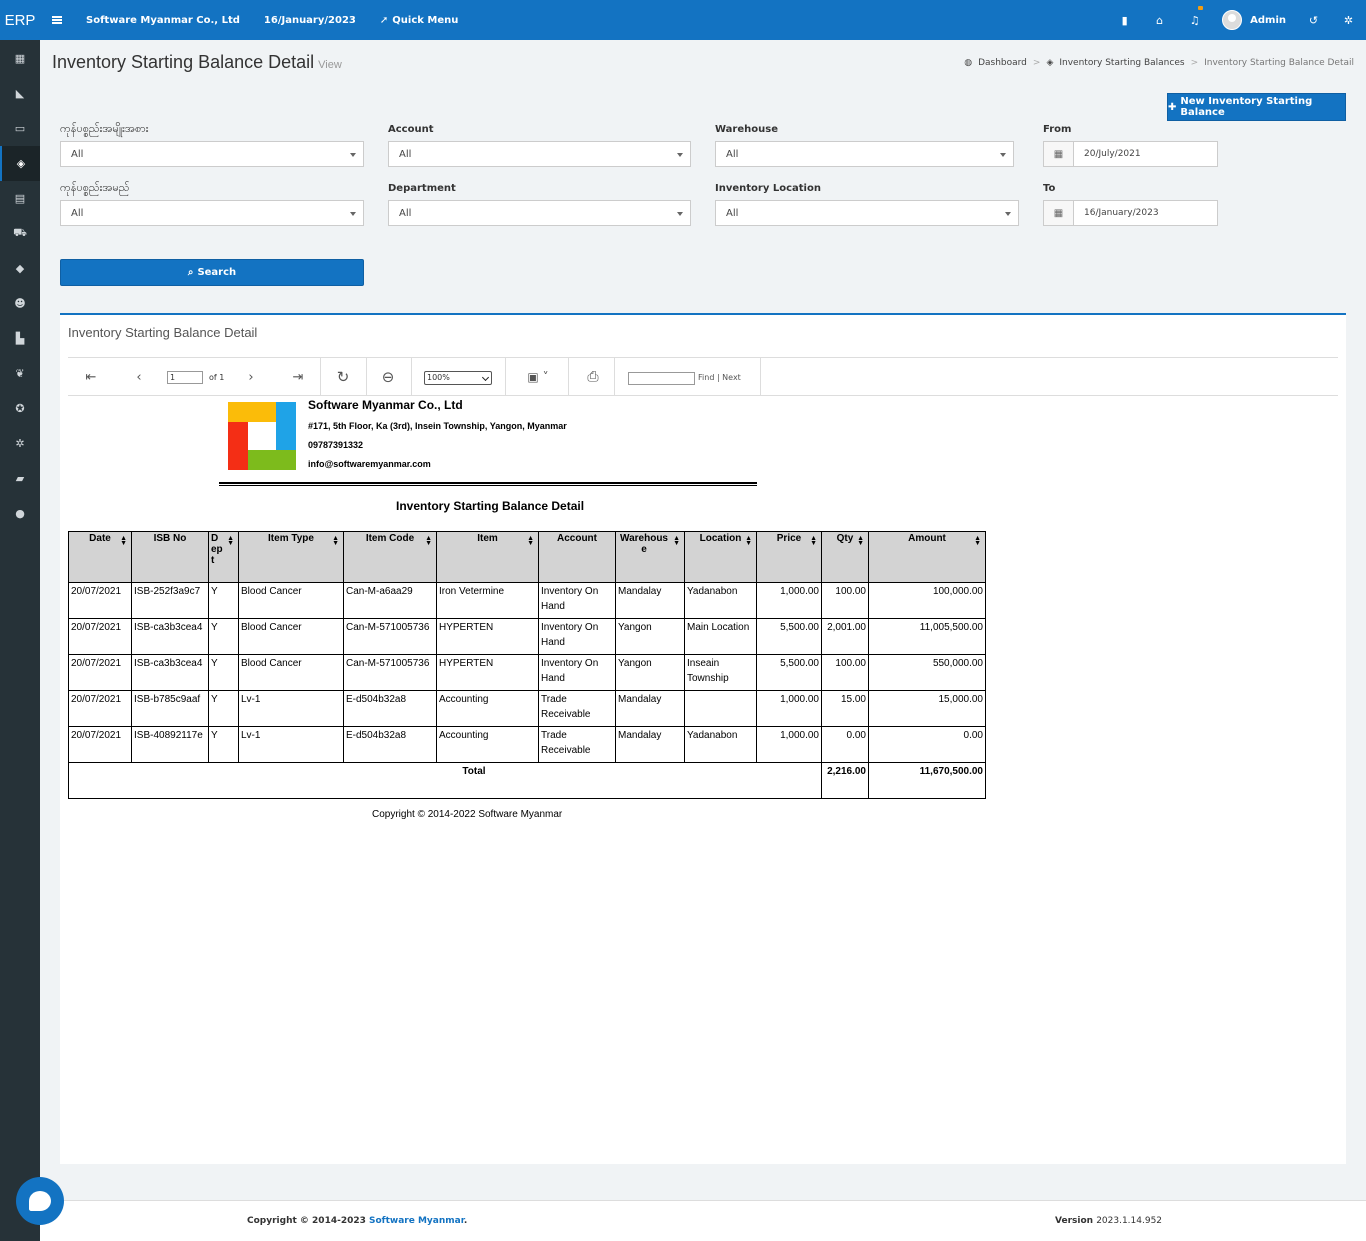 Image resolution: width=1366 pixels, height=1241 pixels. What do you see at coordinates (170, 744) in the screenshot?
I see `cell-isb-no: ISB-40892117e` at bounding box center [170, 744].